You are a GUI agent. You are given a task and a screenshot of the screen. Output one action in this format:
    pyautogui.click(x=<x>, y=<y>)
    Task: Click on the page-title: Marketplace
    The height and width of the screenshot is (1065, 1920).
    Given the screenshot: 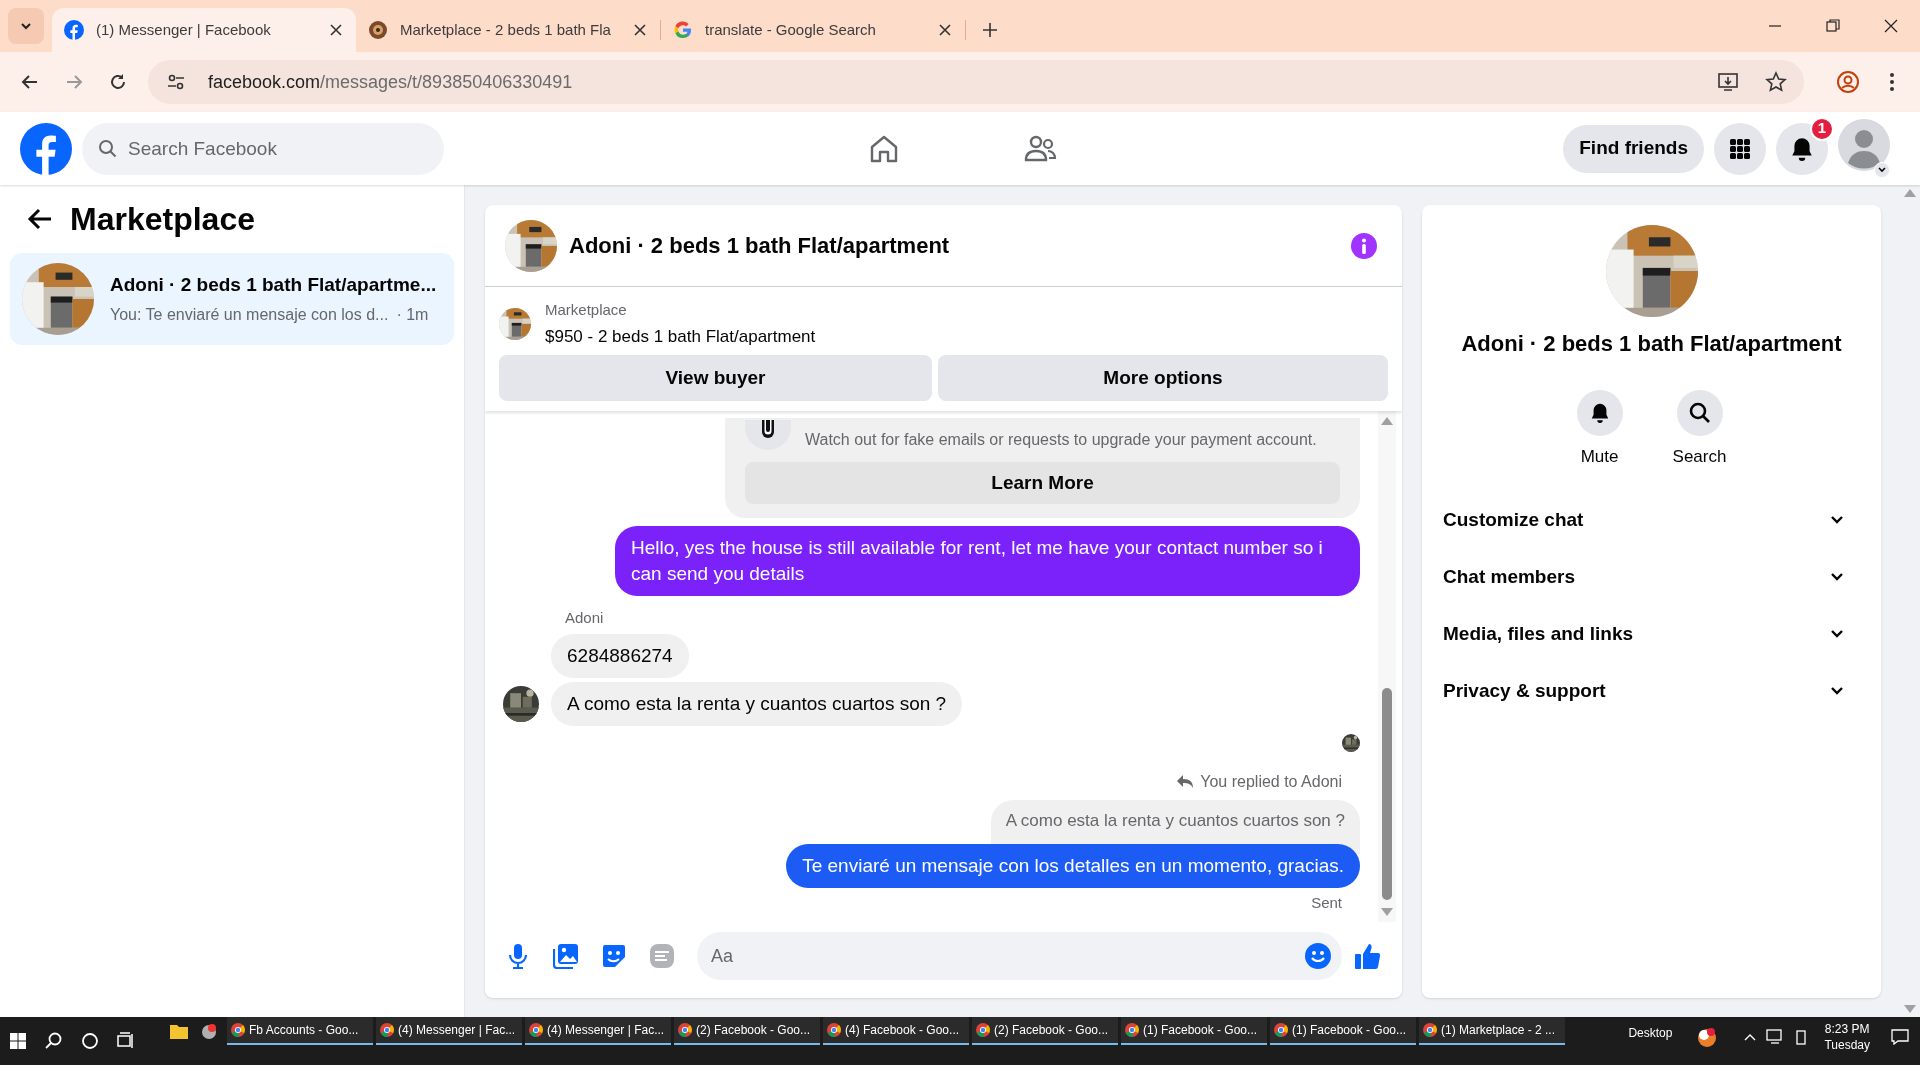 What is the action you would take?
    pyautogui.click(x=162, y=219)
    